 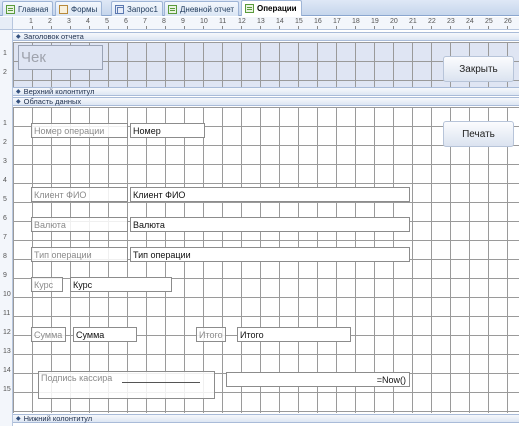 What do you see at coordinates (79, 254) in the screenshot?
I see `operation-type-label: Тип операции` at bounding box center [79, 254].